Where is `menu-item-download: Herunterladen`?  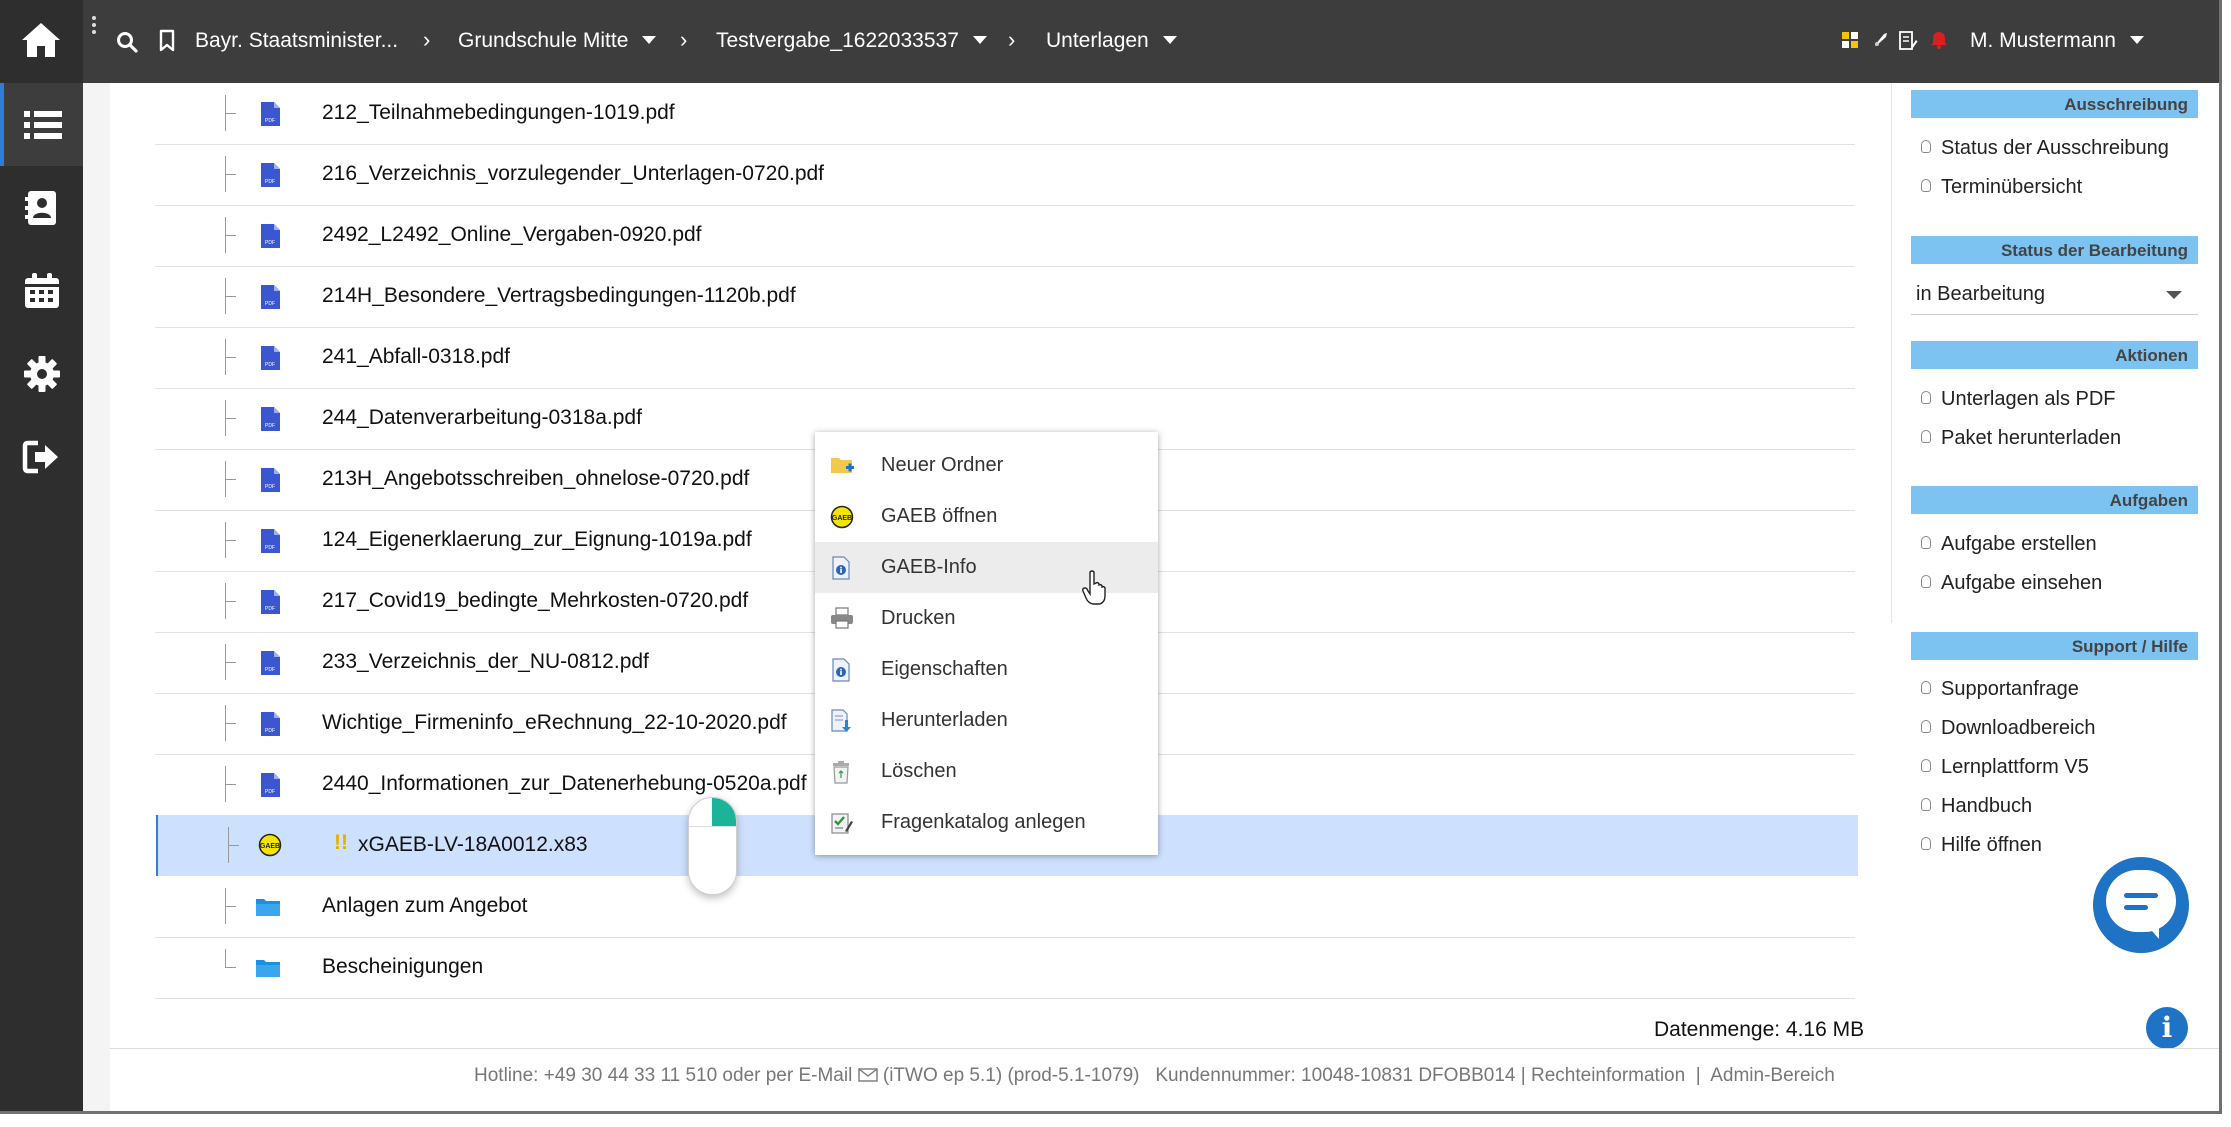 menu-item-download: Herunterladen is located at coordinates (986, 720).